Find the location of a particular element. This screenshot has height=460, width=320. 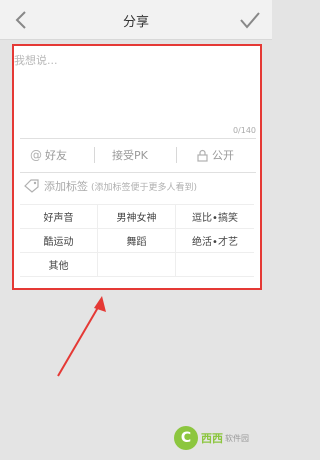

add-tag-button: 添加标签 (添加标签便于更多人看到) is located at coordinates (110, 186).